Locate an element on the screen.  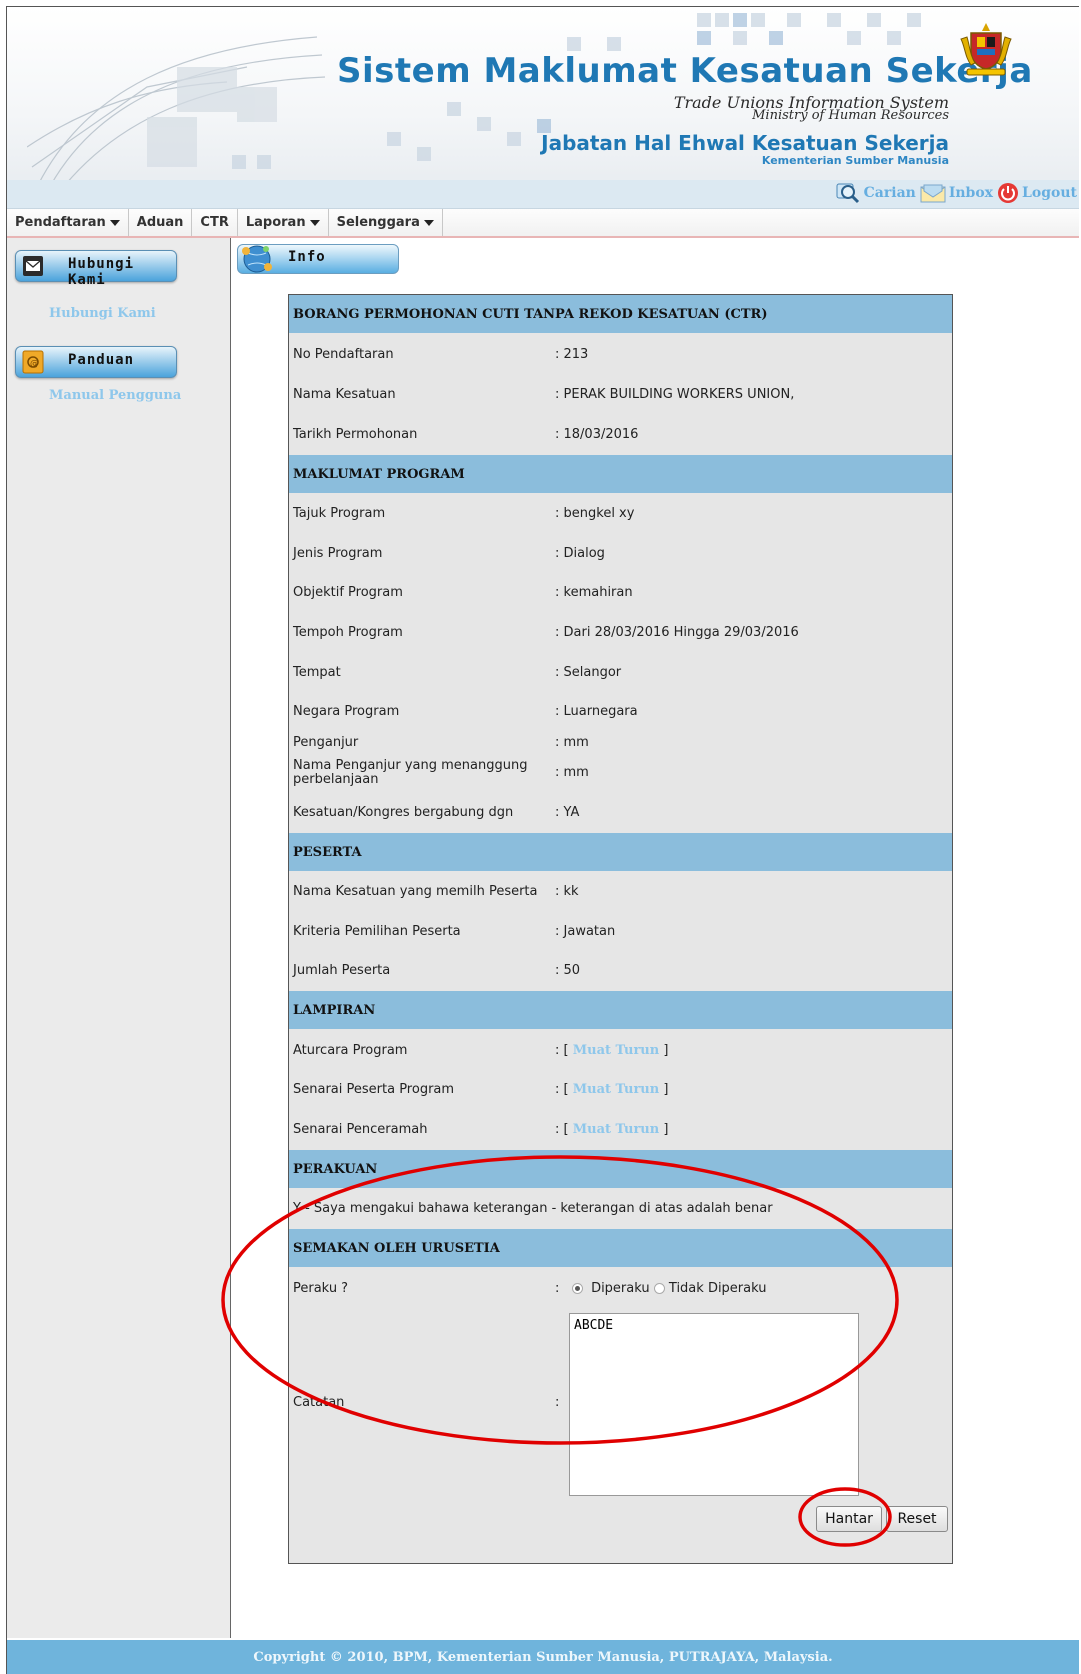
field-label: Nama Penganjur yang menanggung is located at coordinates (410, 765).